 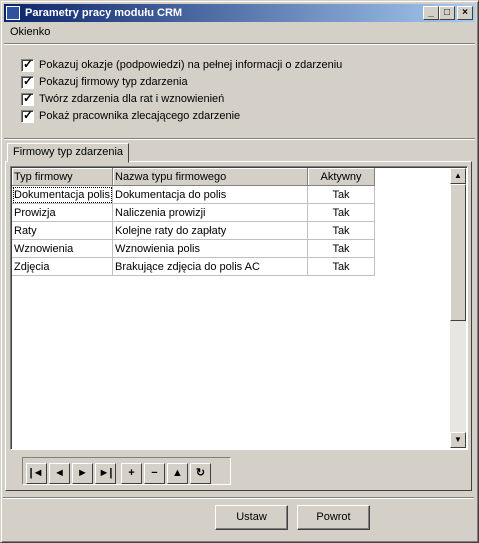 I want to click on column-header: Nazwa typu firmowego, so click(x=210, y=177).